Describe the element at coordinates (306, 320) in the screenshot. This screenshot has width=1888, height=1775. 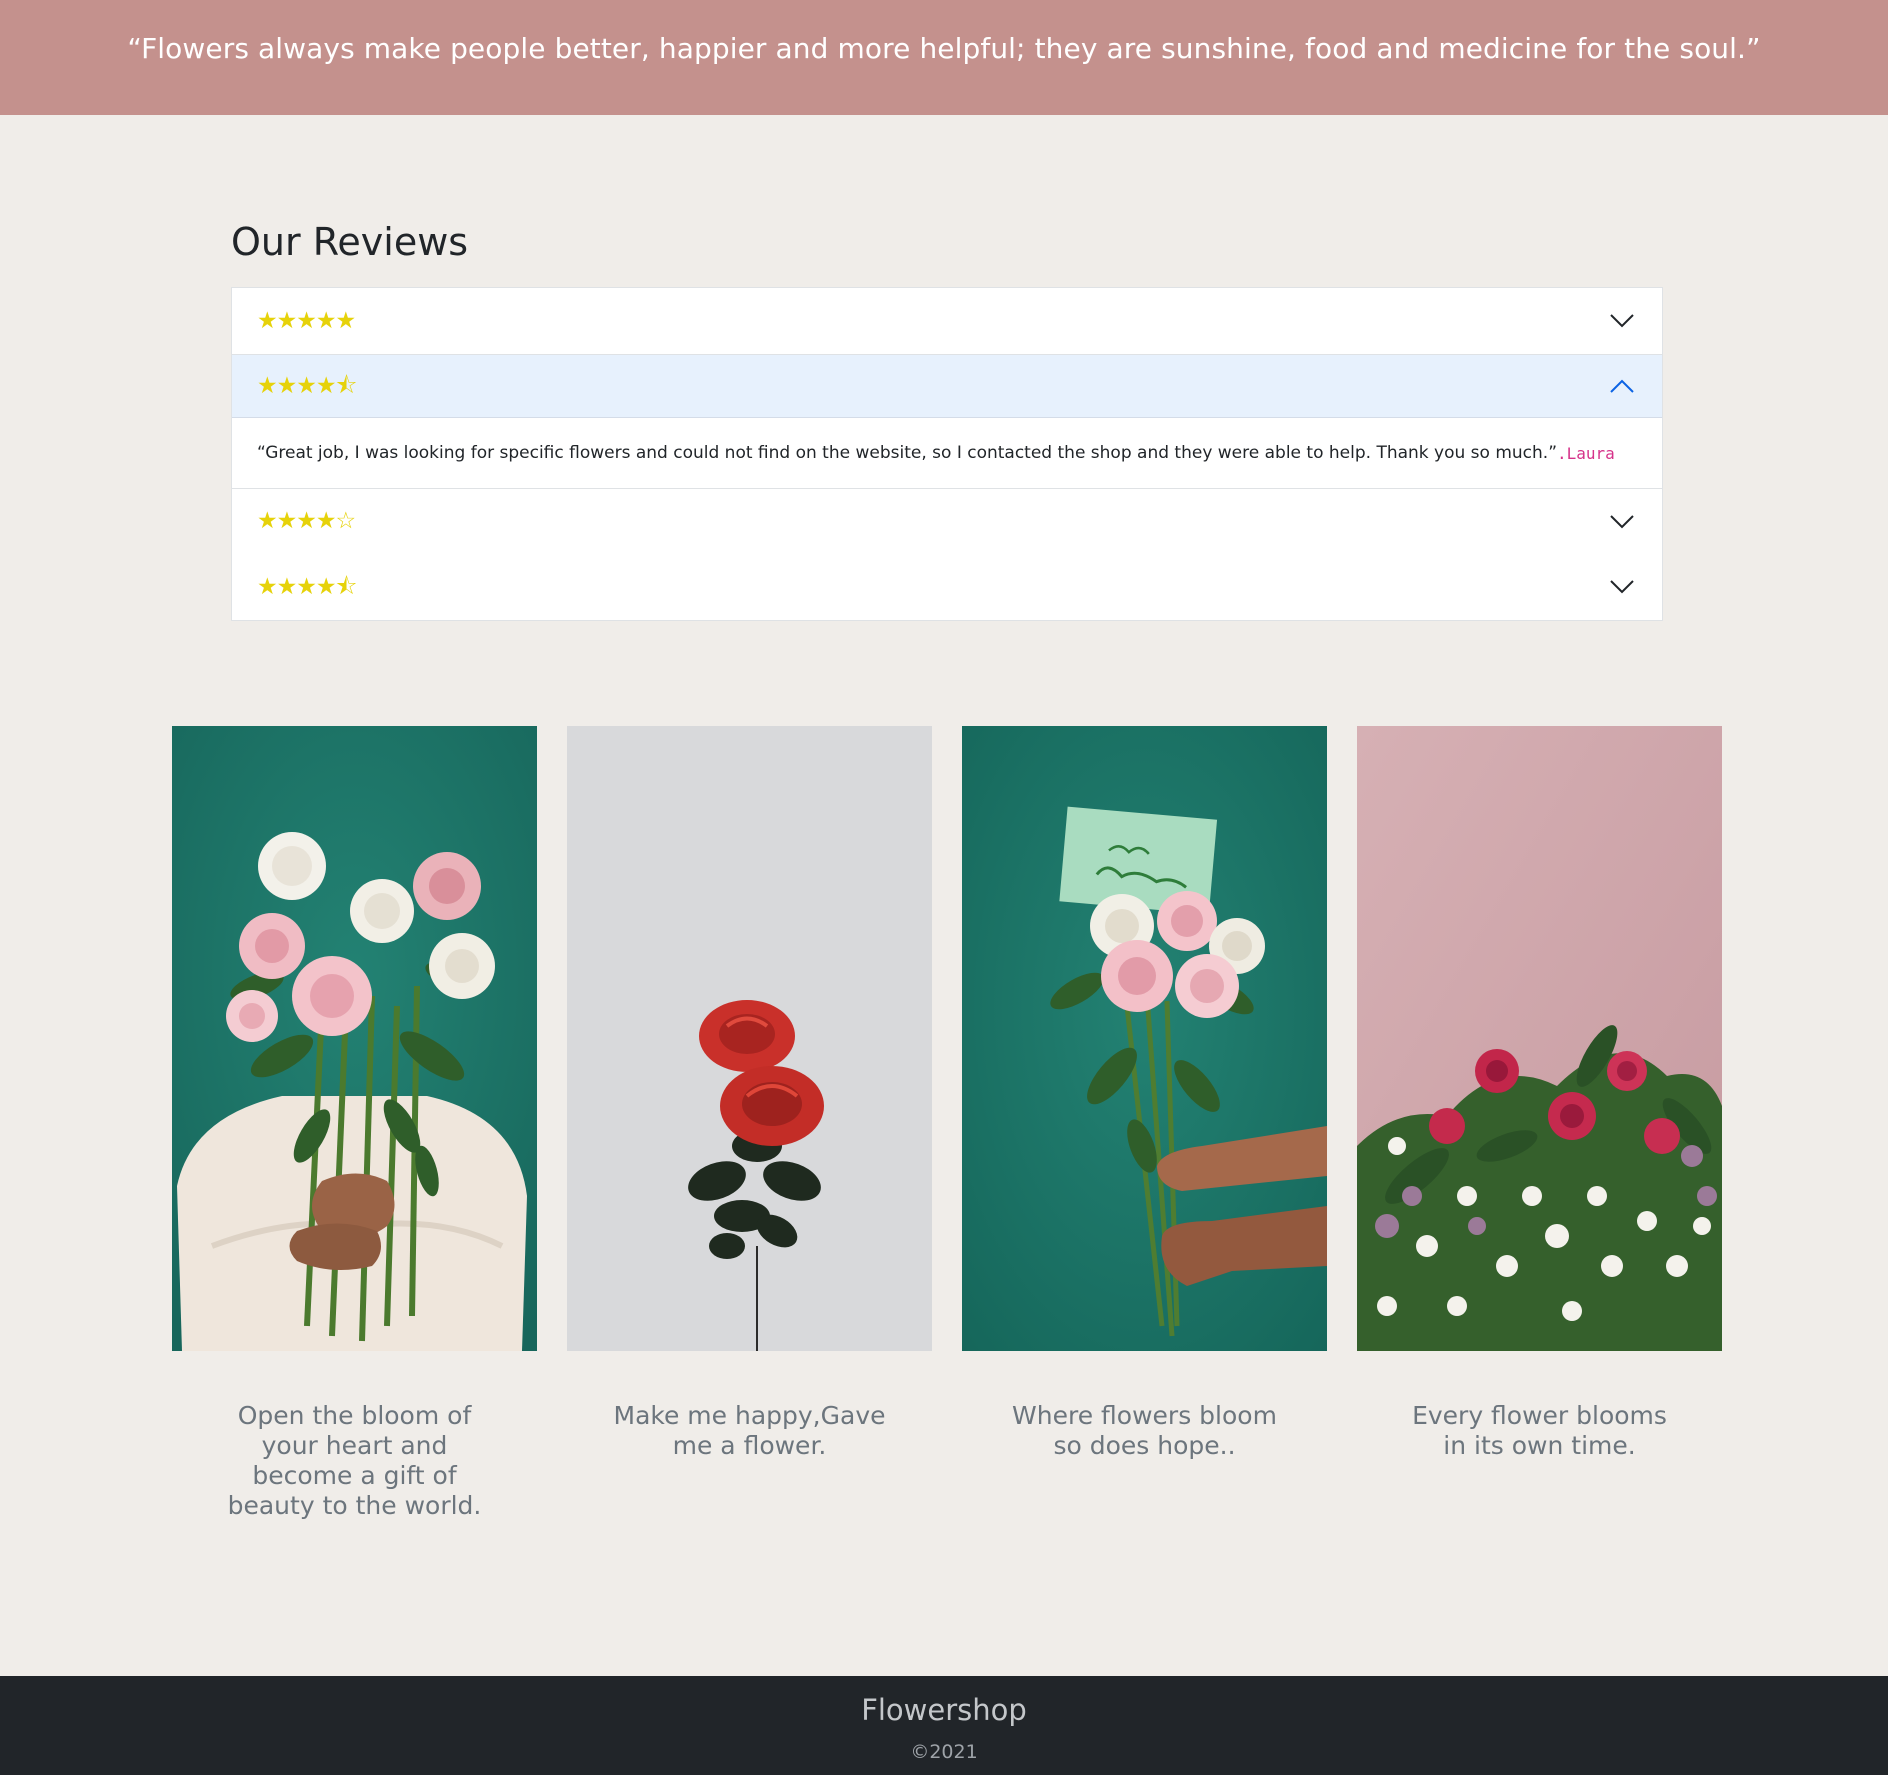
I see `star-rating-5: ★★★★★` at that location.